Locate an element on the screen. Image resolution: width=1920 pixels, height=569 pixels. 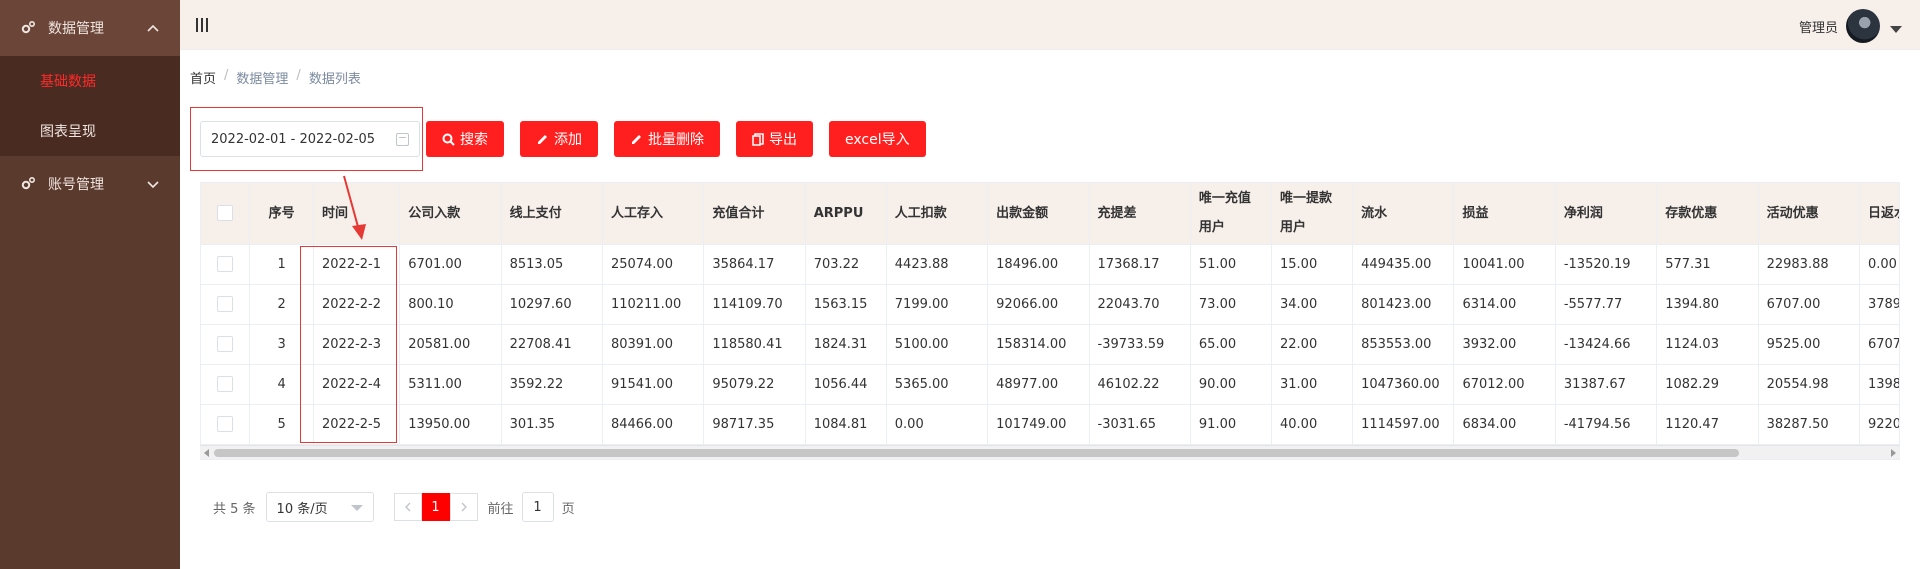
table-cell: 22708.41 is located at coordinates (552, 344).